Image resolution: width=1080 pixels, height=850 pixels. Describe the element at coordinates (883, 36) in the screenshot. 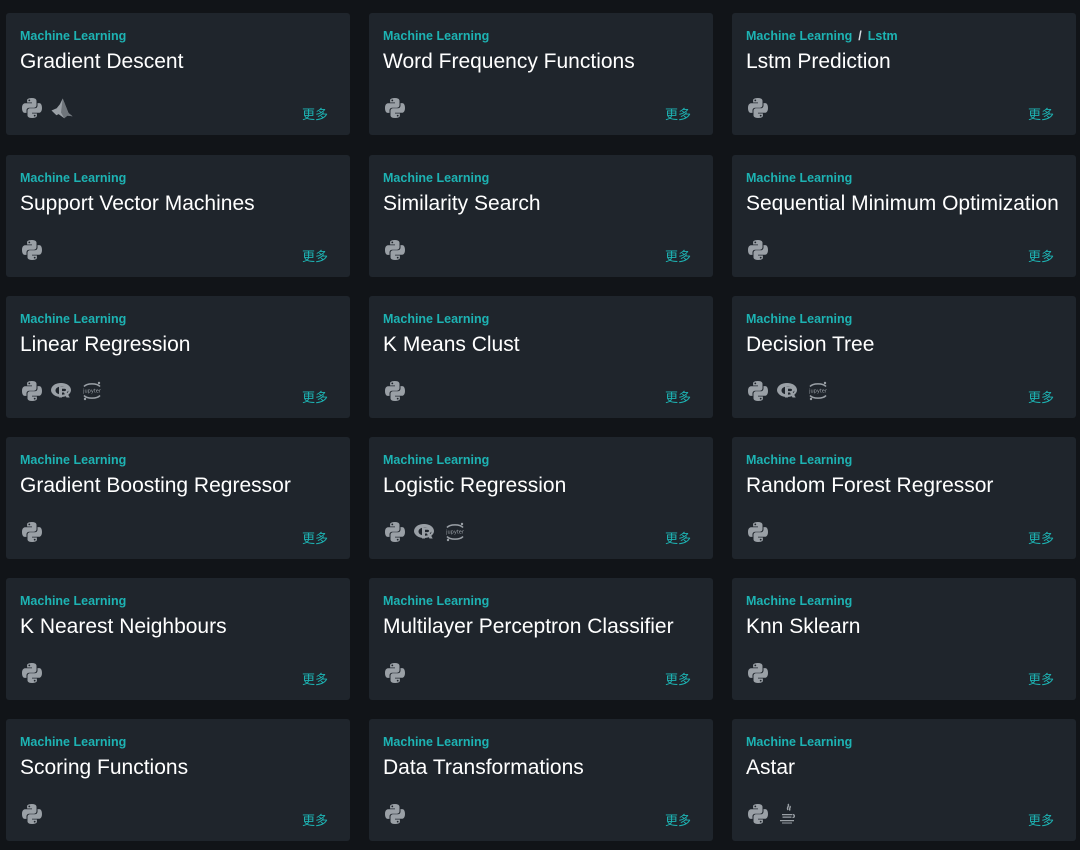

I see `subcategory-link: Lstm` at that location.